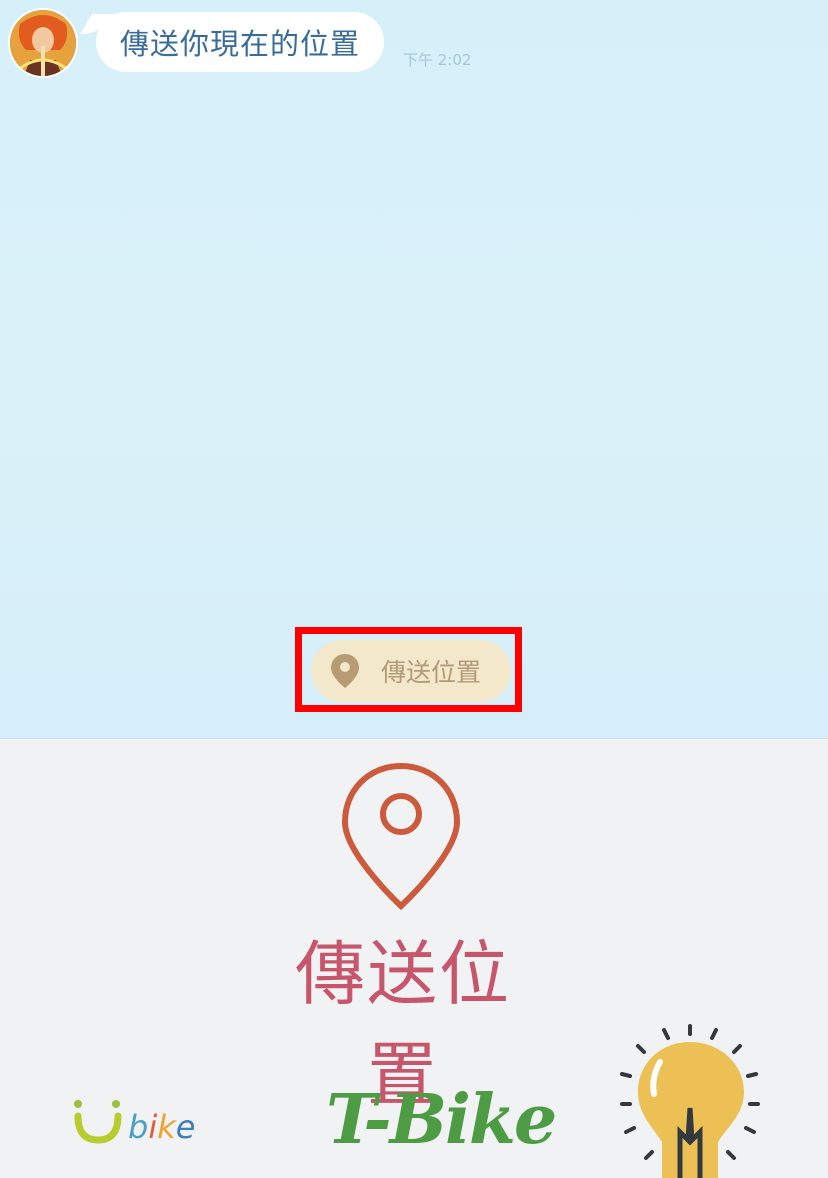  I want to click on quick-reply-label: 傳送位置, so click(431, 672).